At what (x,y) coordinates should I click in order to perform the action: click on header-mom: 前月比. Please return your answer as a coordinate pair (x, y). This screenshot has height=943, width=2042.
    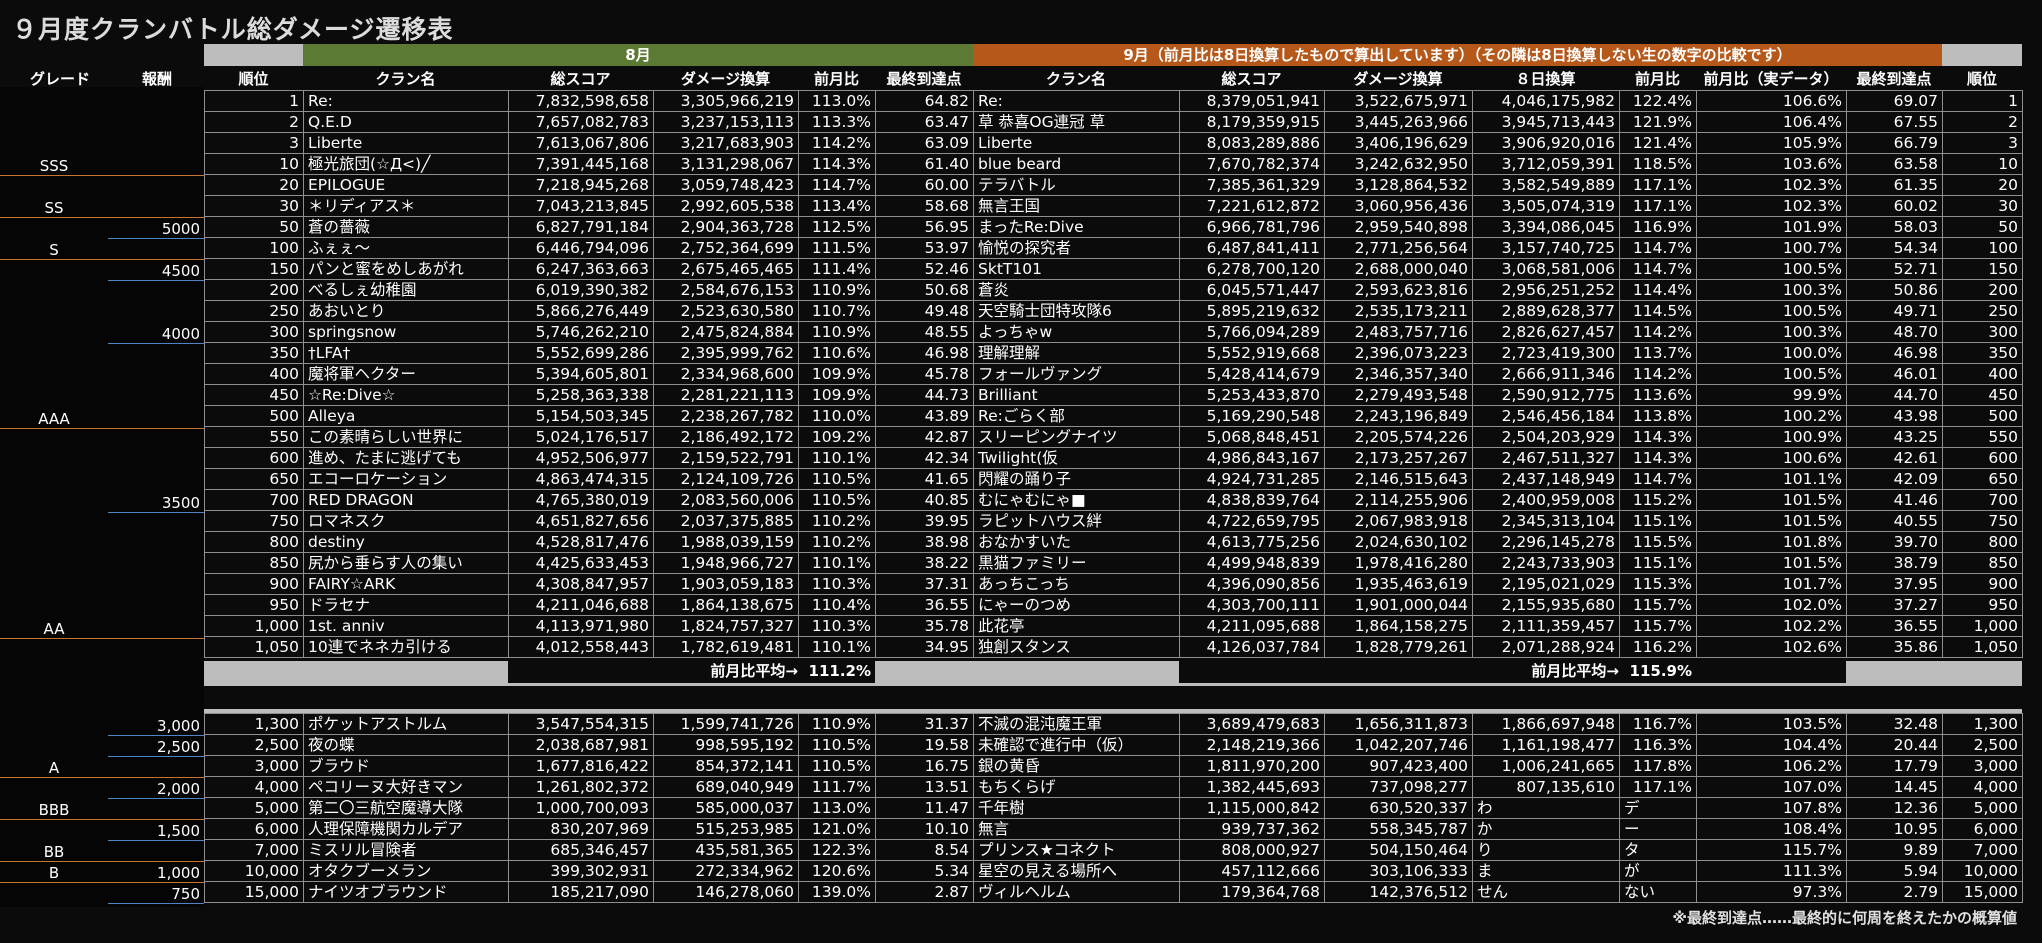
    Looking at the image, I should click on (836, 79).